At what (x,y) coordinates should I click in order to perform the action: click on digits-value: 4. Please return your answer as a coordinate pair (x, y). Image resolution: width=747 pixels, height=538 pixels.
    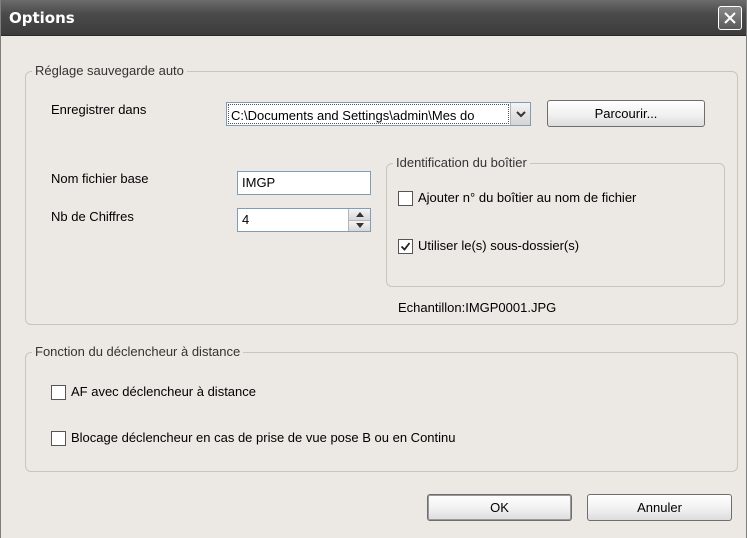
    Looking at the image, I should click on (293, 220).